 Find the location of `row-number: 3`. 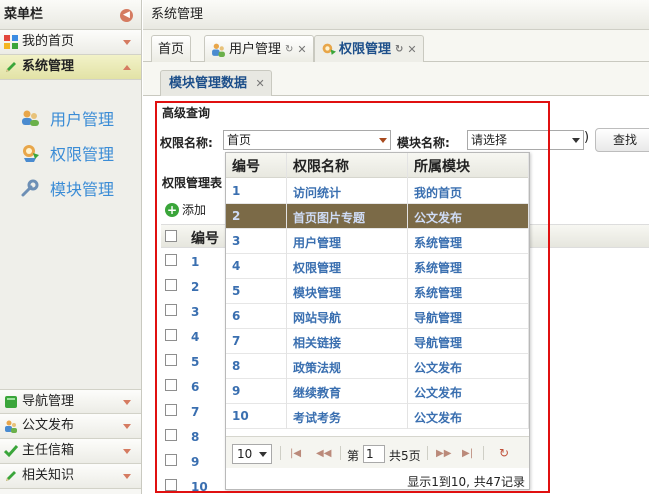

row-number: 3 is located at coordinates (195, 312).